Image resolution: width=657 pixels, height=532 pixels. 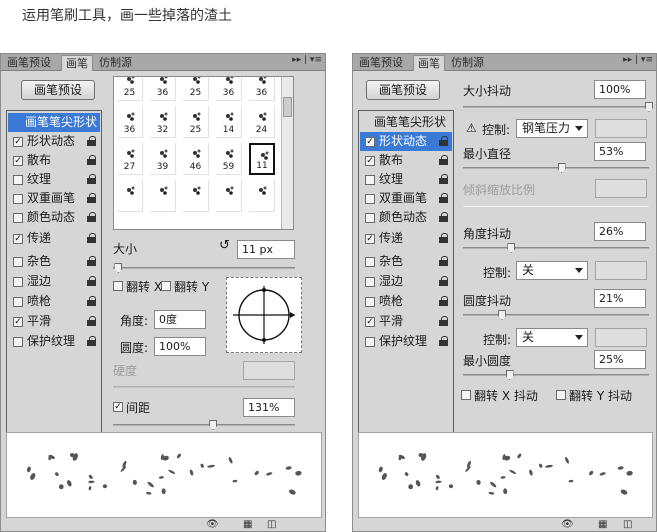 What do you see at coordinates (620, 231) in the screenshot?
I see `angle-jitter-field: 26%` at bounding box center [620, 231].